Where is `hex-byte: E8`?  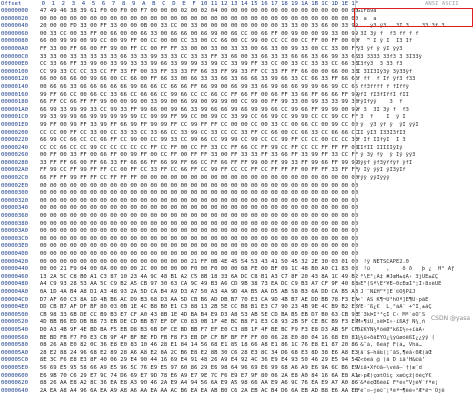 hex-byte: E8 is located at coordinates (123, 384).